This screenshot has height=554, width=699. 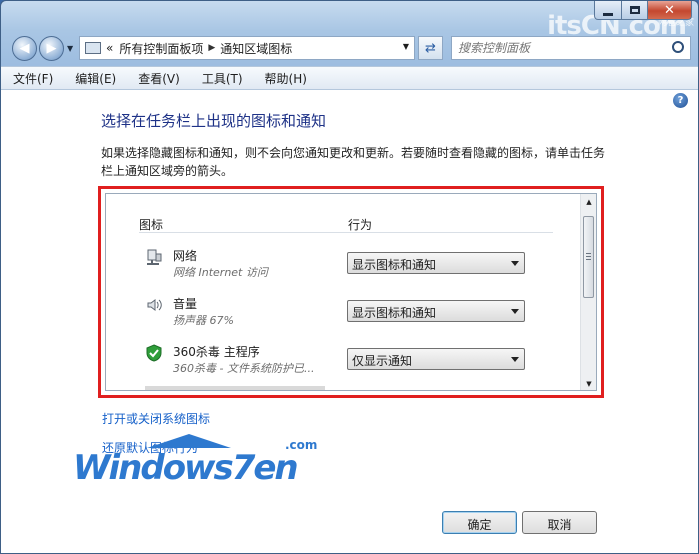 I want to click on grip-icon, so click(x=588, y=253).